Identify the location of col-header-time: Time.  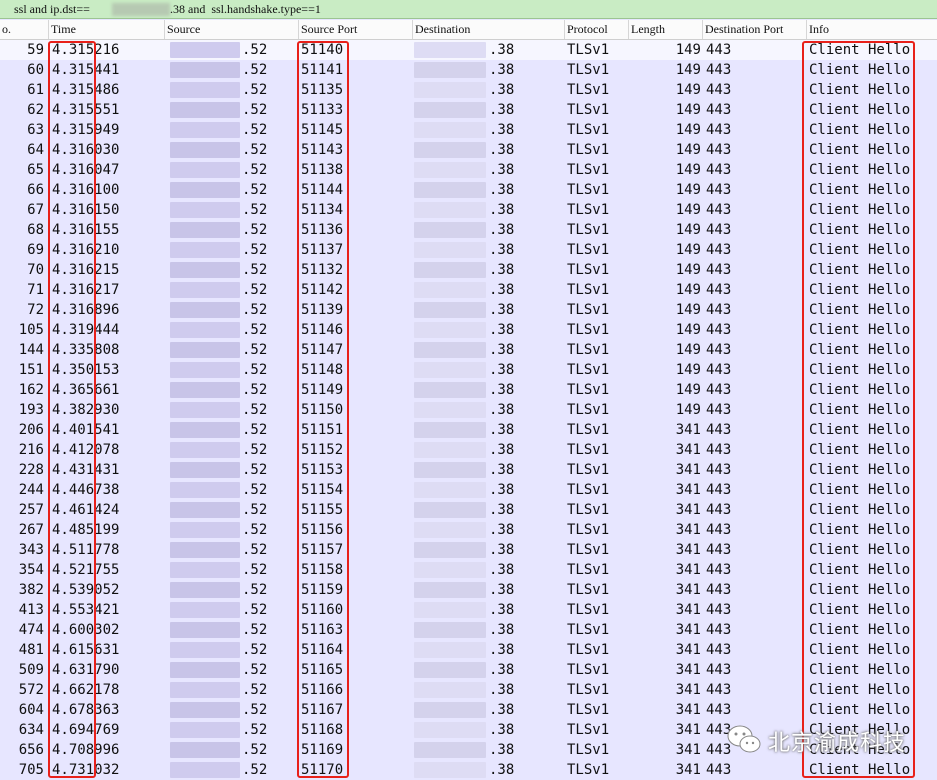
(106, 29).